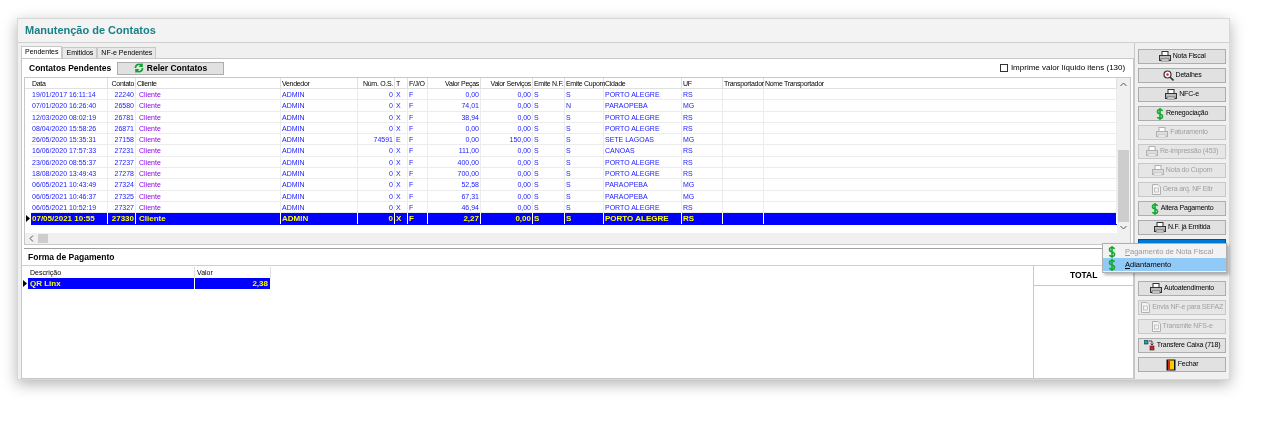 Image resolution: width=1279 pixels, height=430 pixels. I want to click on horizontal-scrollbar, so click(578, 238).